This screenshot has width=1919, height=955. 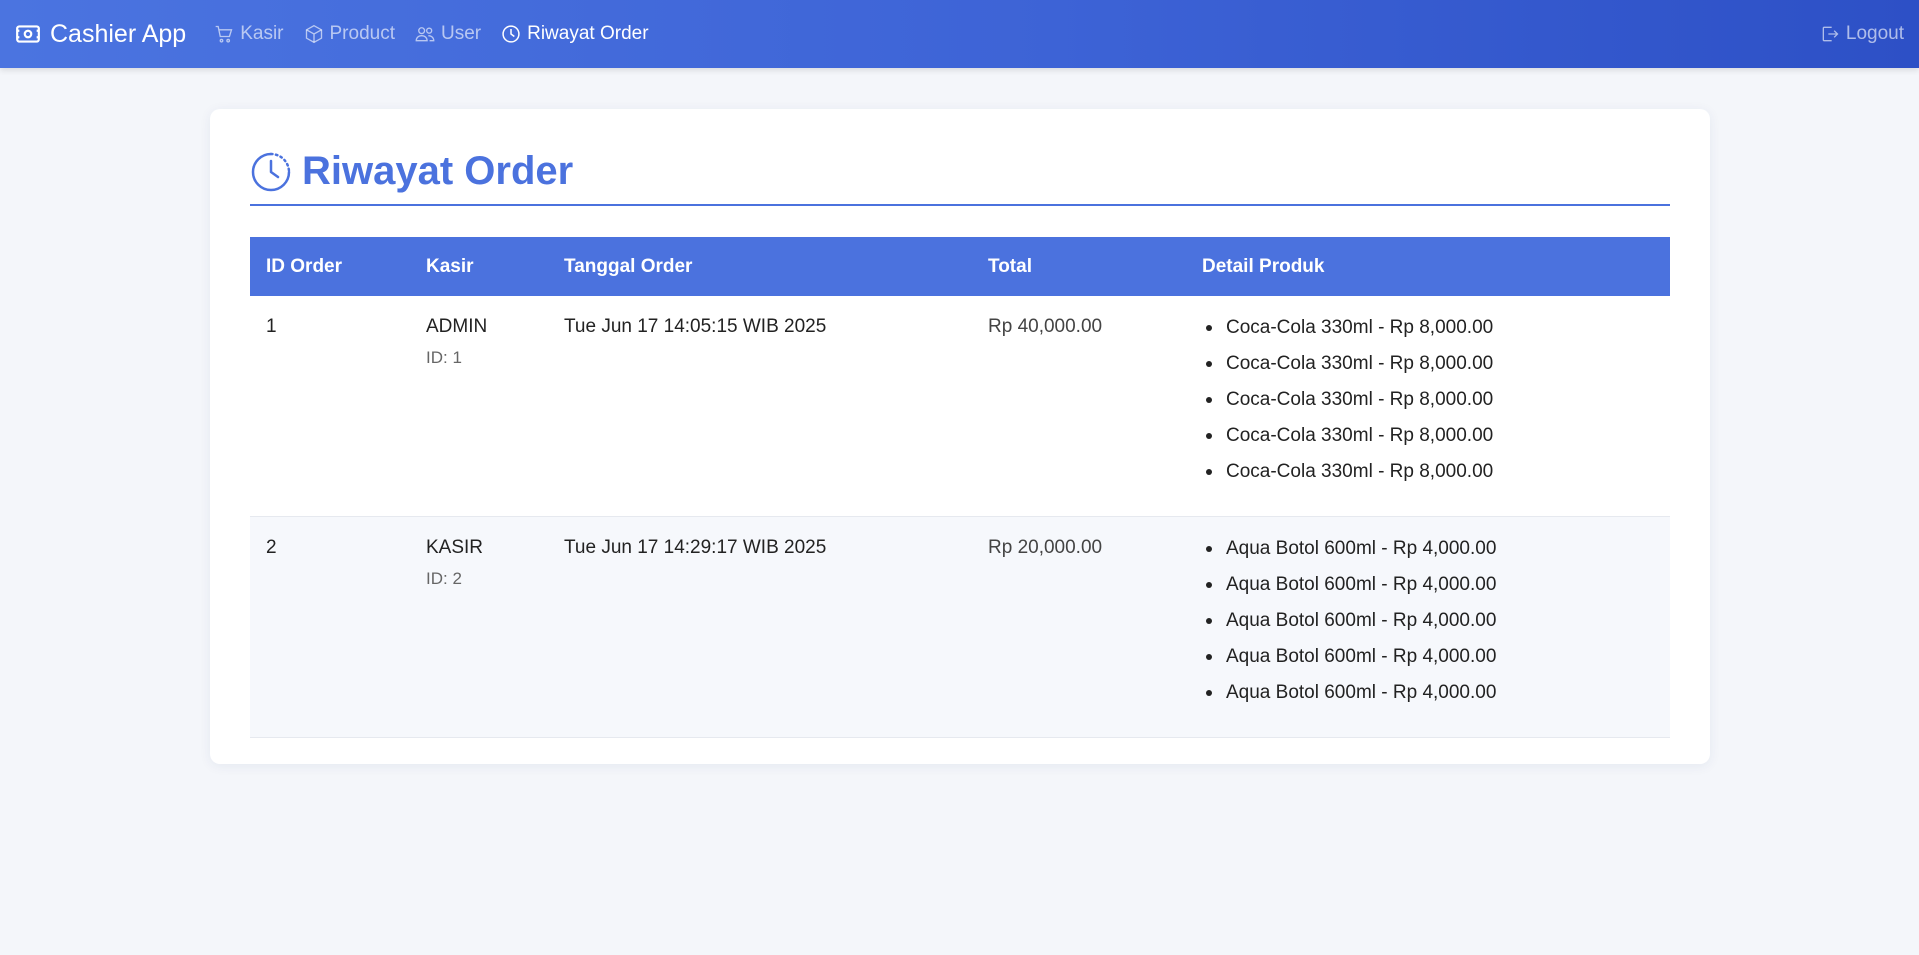 I want to click on order-total-cell: Rp 20,000.00, so click(x=1079, y=627).